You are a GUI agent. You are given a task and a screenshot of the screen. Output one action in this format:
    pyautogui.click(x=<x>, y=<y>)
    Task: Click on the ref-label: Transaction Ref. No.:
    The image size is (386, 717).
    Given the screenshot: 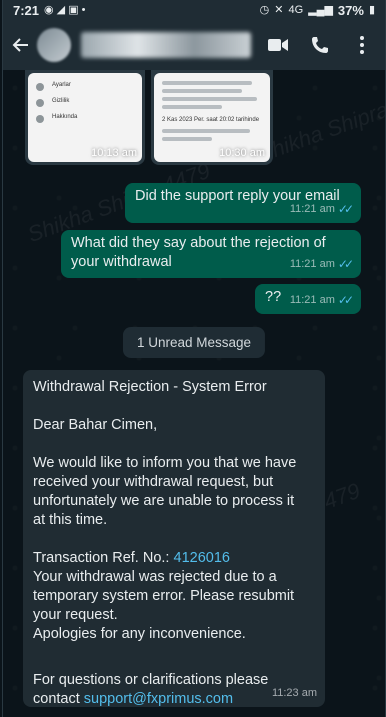 What is the action you would take?
    pyautogui.click(x=103, y=558)
    